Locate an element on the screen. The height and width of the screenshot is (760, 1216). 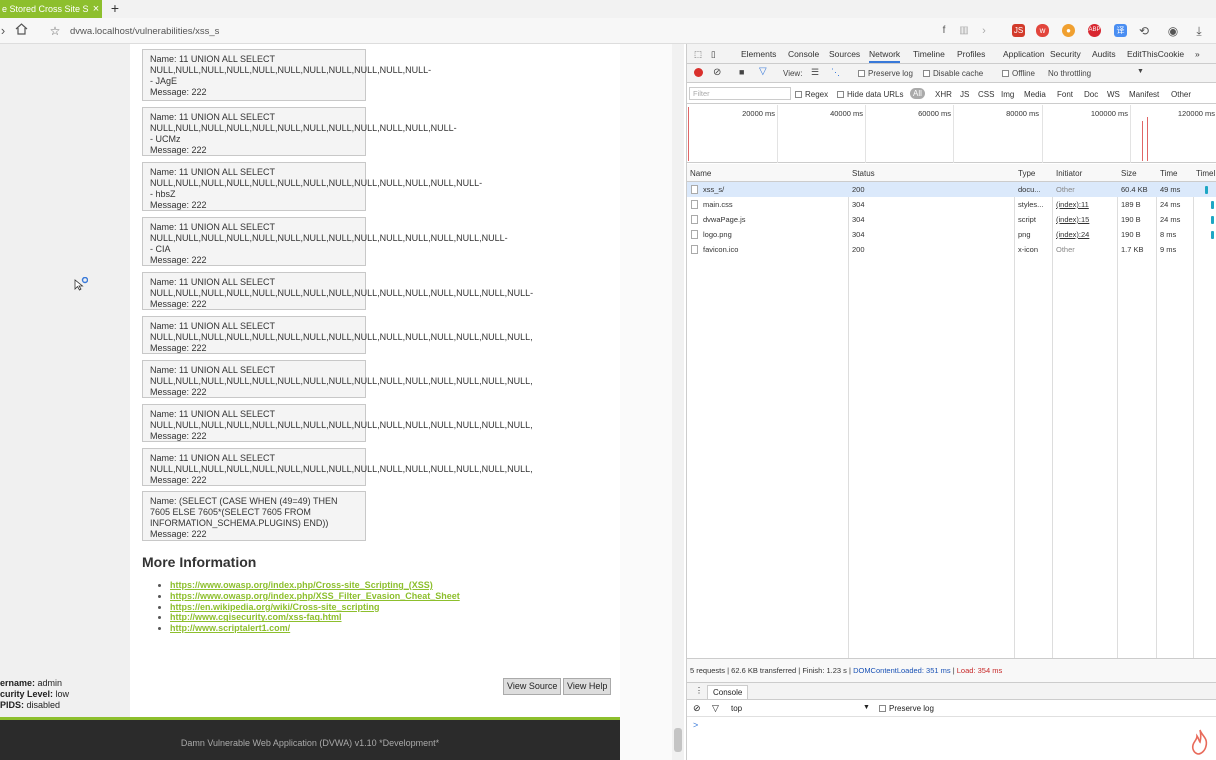
request-initiator: (index):11 is located at coordinates (1072, 204).